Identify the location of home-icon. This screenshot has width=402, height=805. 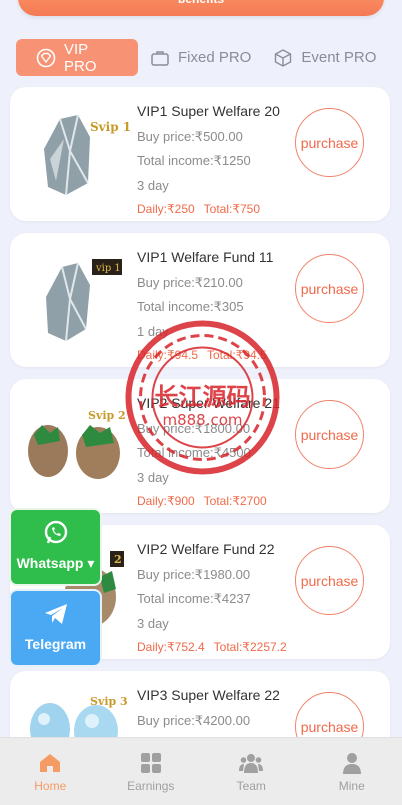
(50, 763).